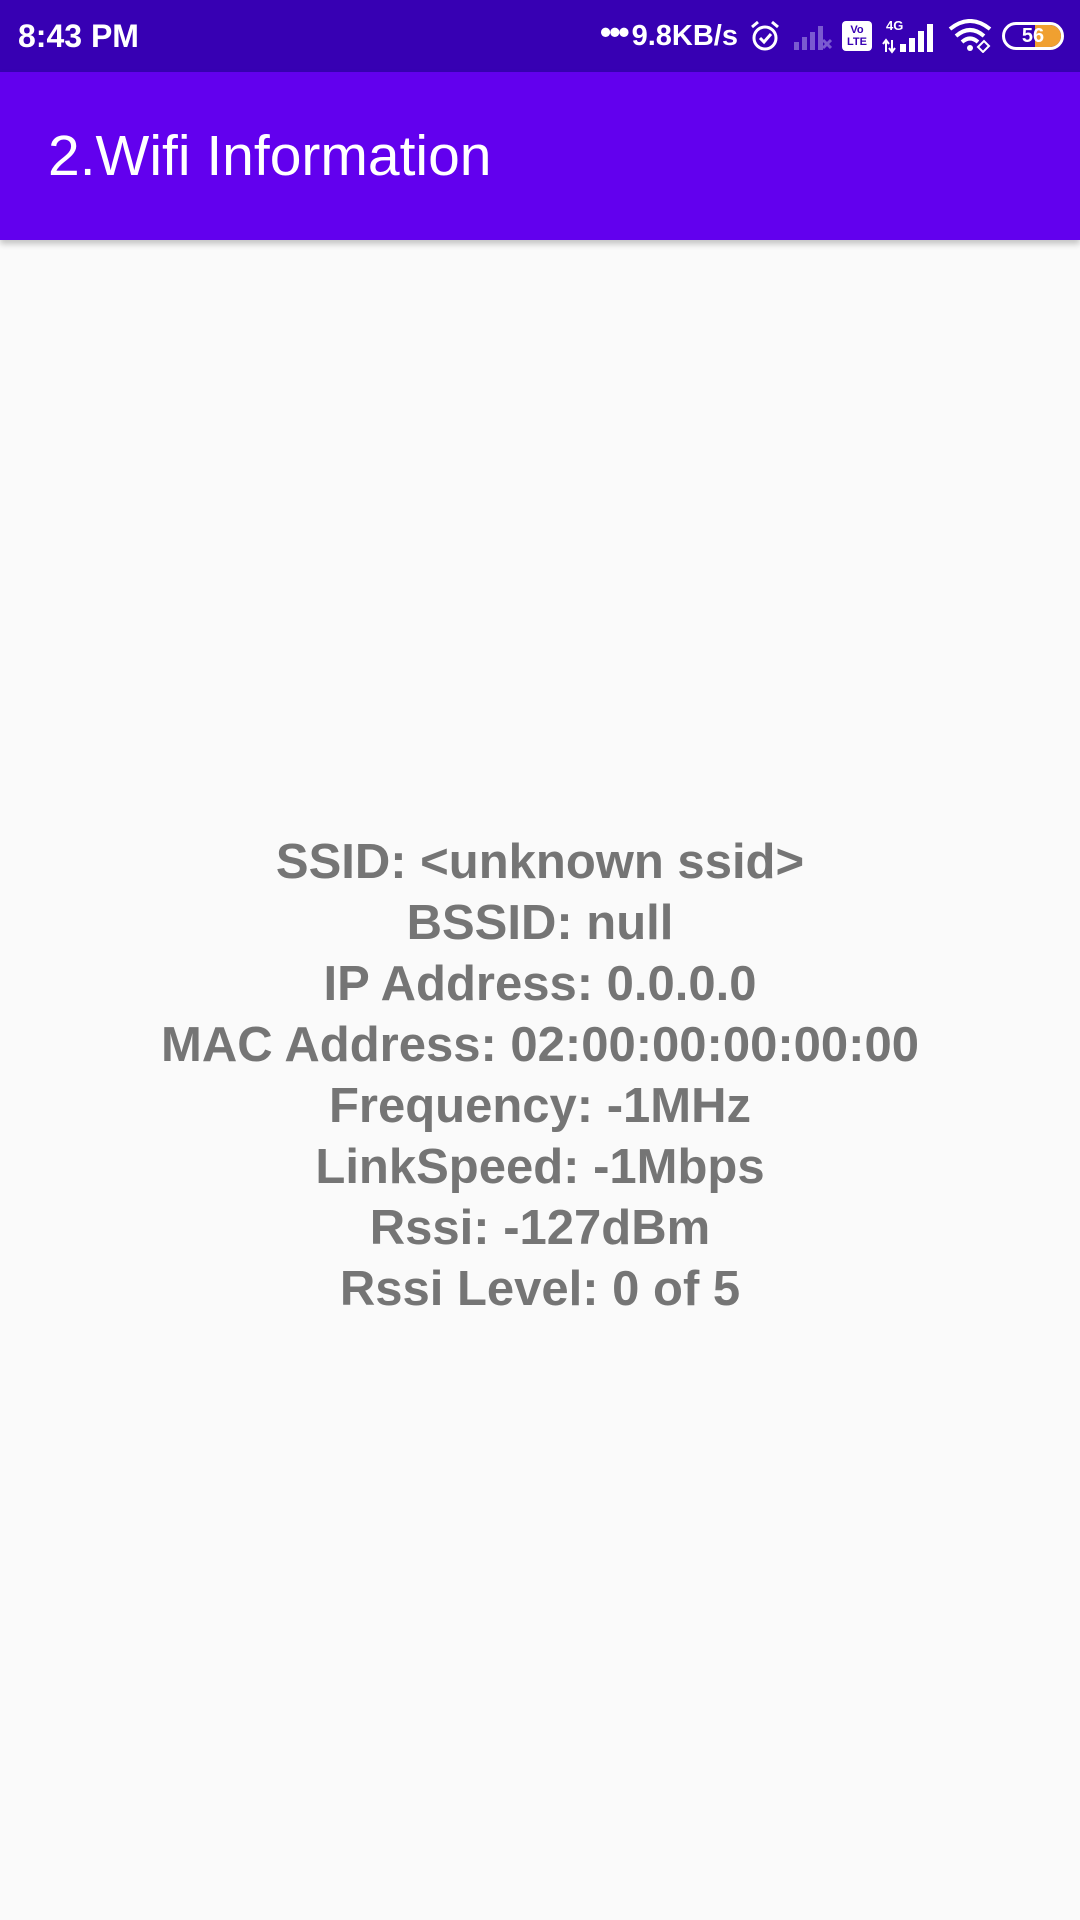 This screenshot has height=1920, width=1080. What do you see at coordinates (684, 35) in the screenshot?
I see `network-speed: 9.8KB/s` at bounding box center [684, 35].